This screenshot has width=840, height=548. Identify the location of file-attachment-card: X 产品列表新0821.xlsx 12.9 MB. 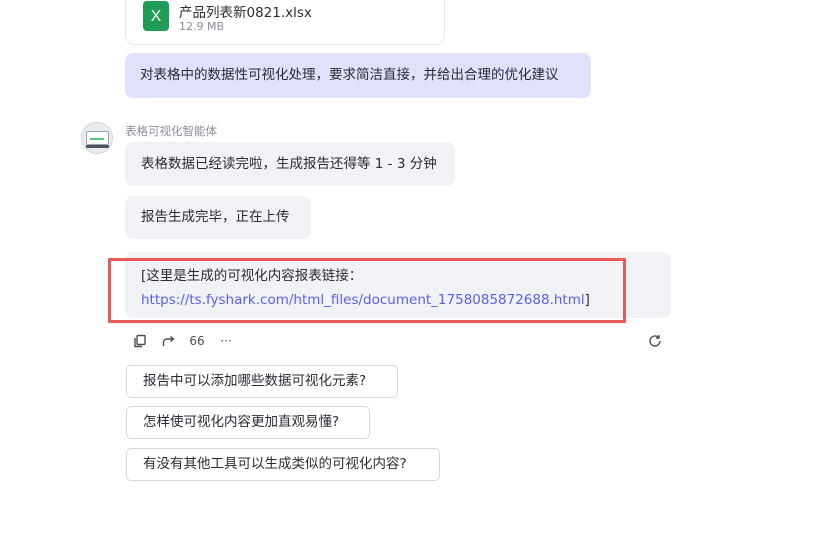
(285, 22).